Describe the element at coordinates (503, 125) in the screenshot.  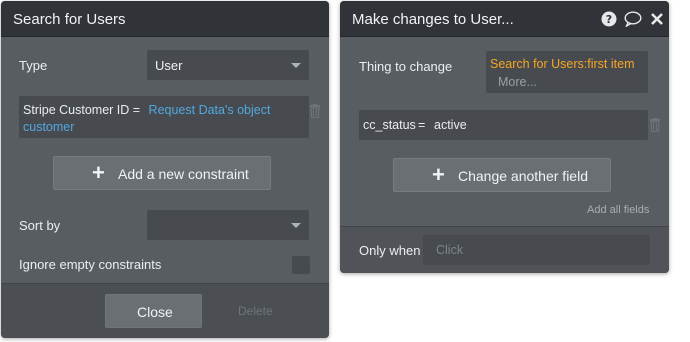
I see `field-change-row: cc_status = active` at that location.